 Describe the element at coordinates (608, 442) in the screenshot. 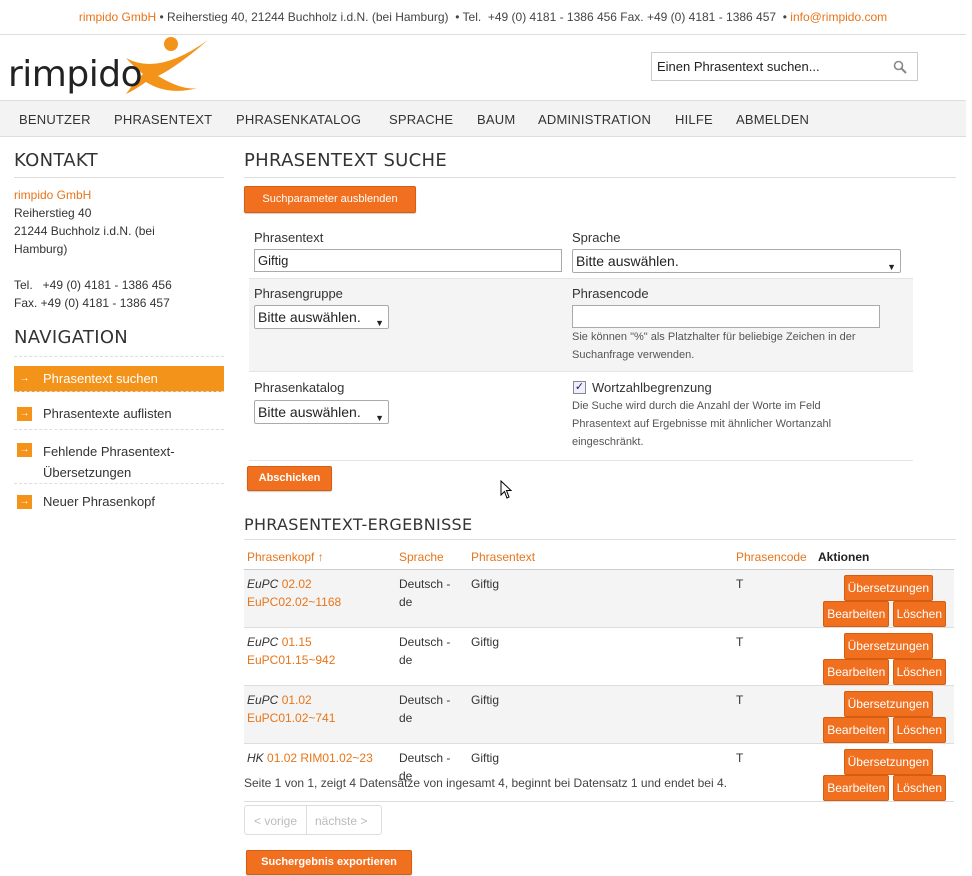

I see `wortzahl-hint-line3: eingeschränkt.` at that location.